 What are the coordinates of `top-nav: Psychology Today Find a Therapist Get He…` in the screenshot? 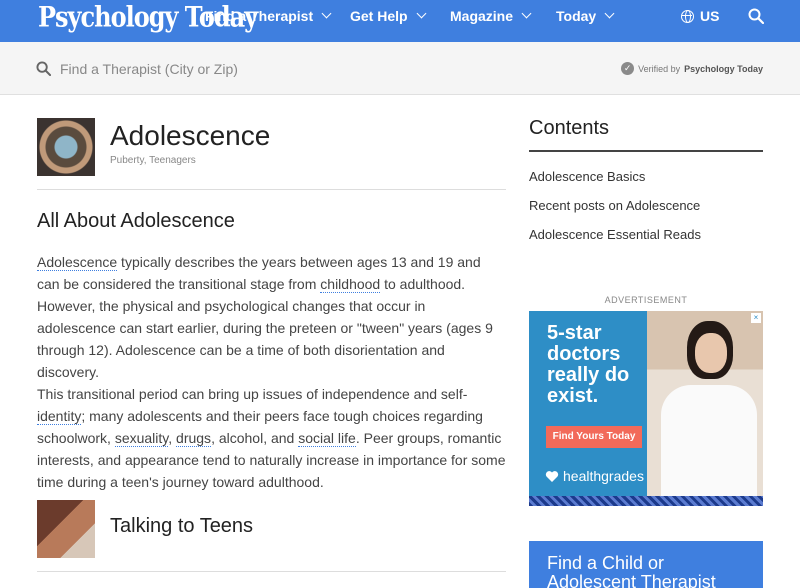 It's located at (400, 21).